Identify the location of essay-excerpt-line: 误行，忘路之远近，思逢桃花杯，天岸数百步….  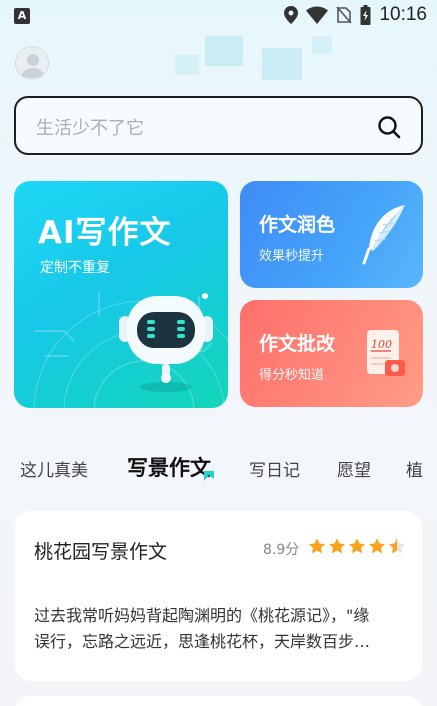
(202, 641).